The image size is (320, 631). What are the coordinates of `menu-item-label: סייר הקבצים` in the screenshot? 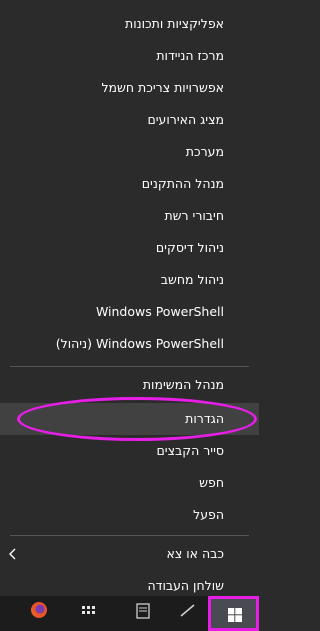 It's located at (190, 450).